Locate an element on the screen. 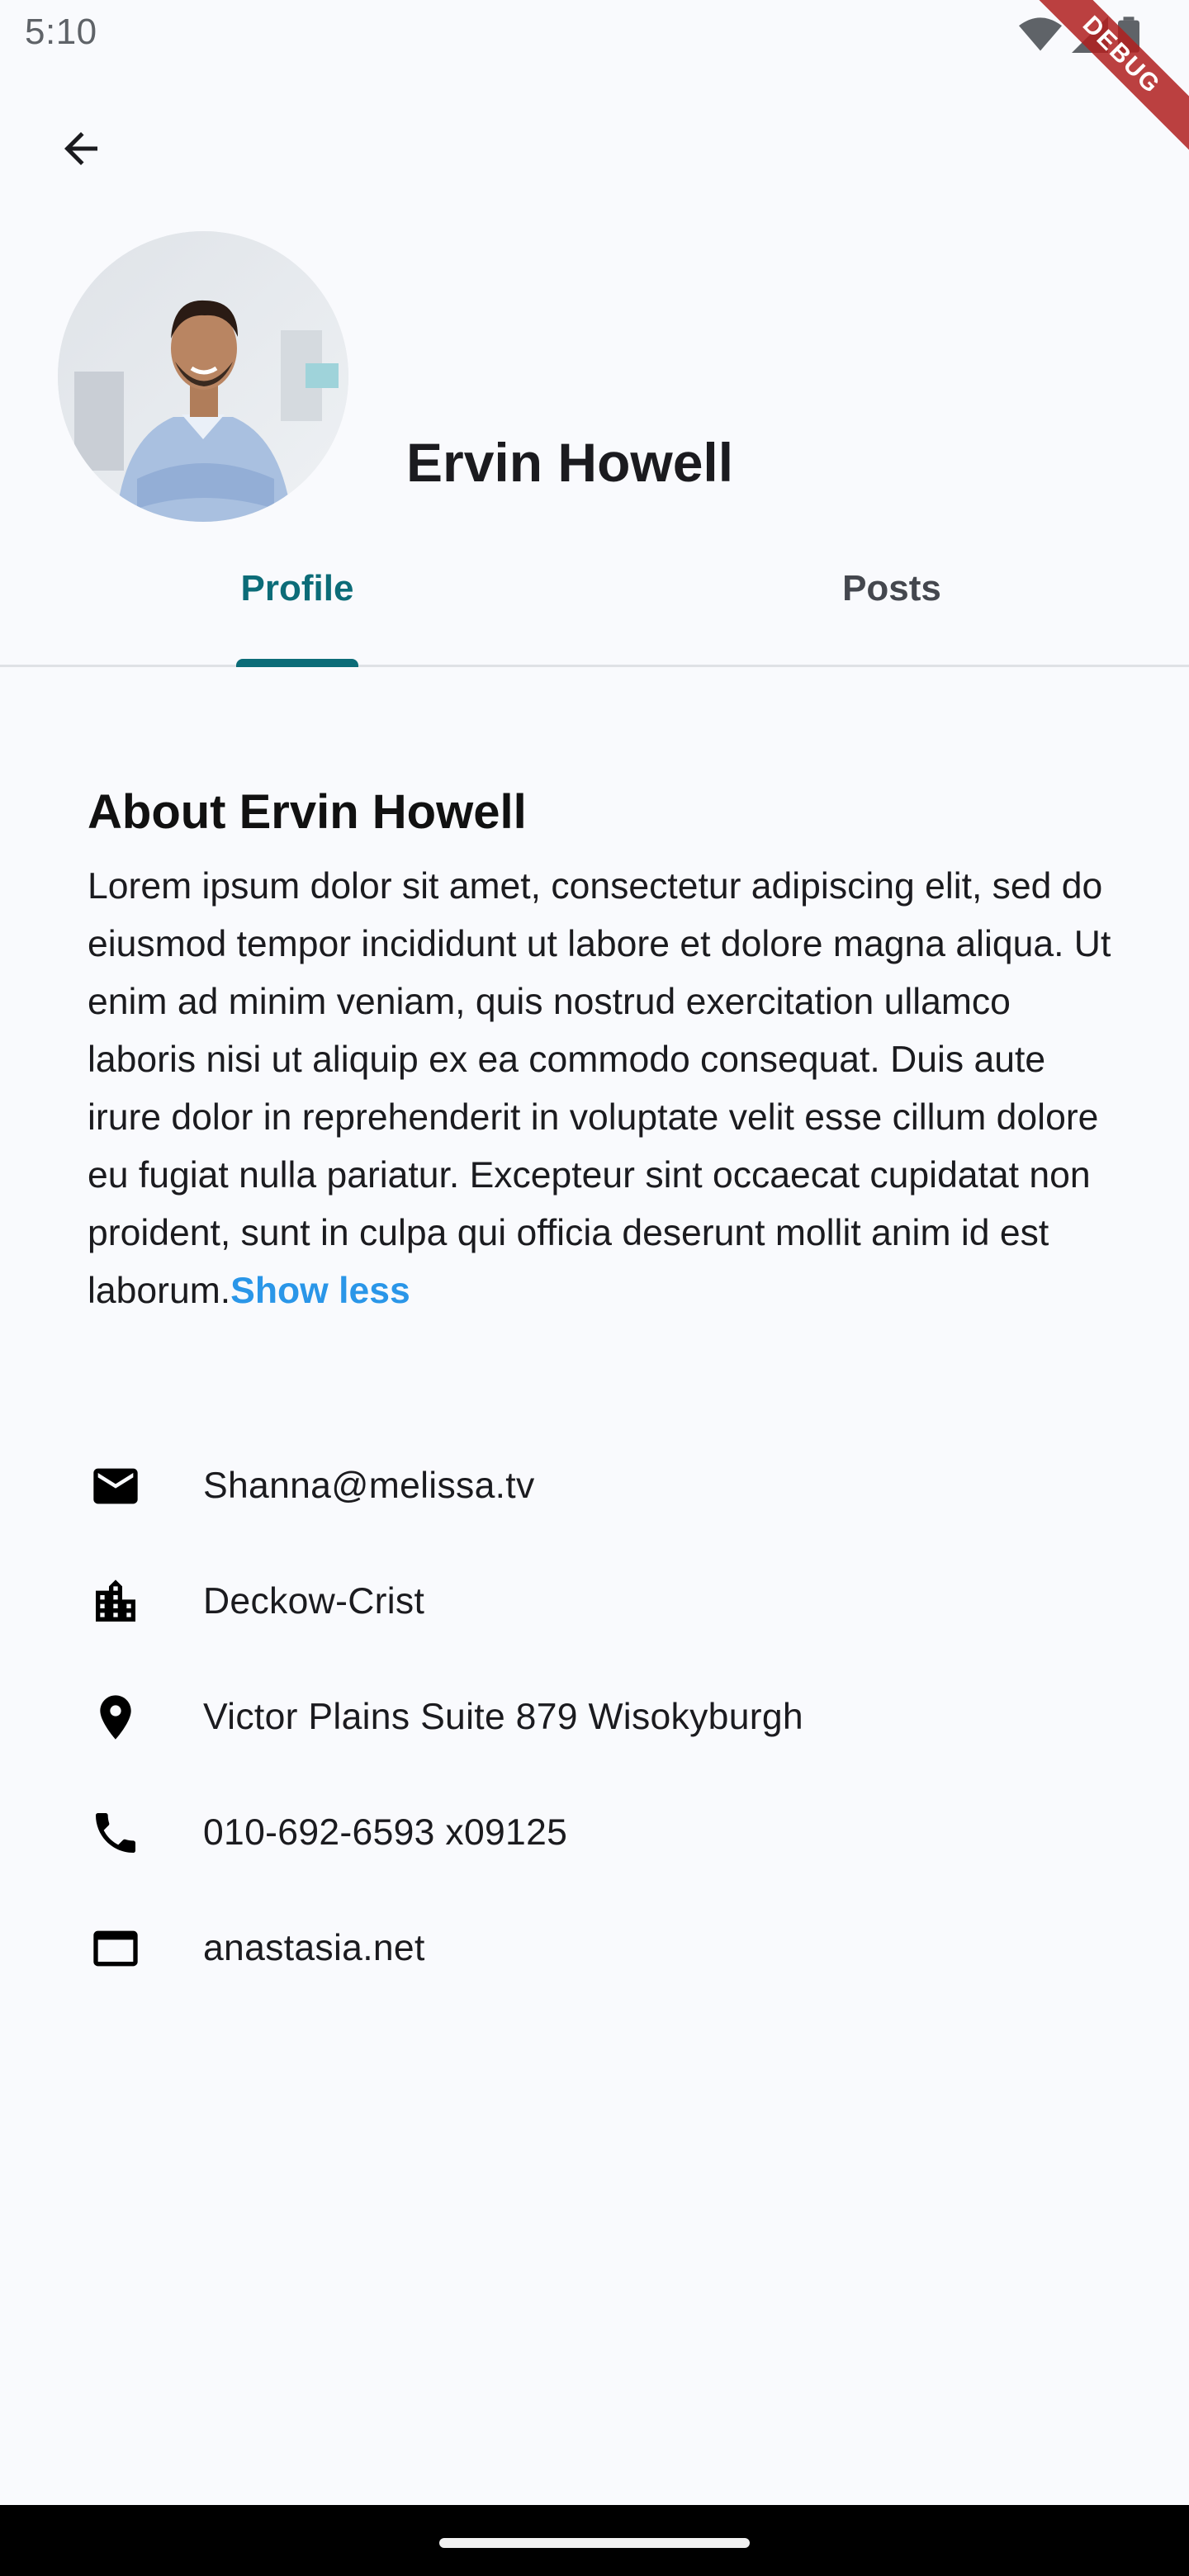  contact-phone: 010-692-6593 x09125 is located at coordinates (385, 1832).